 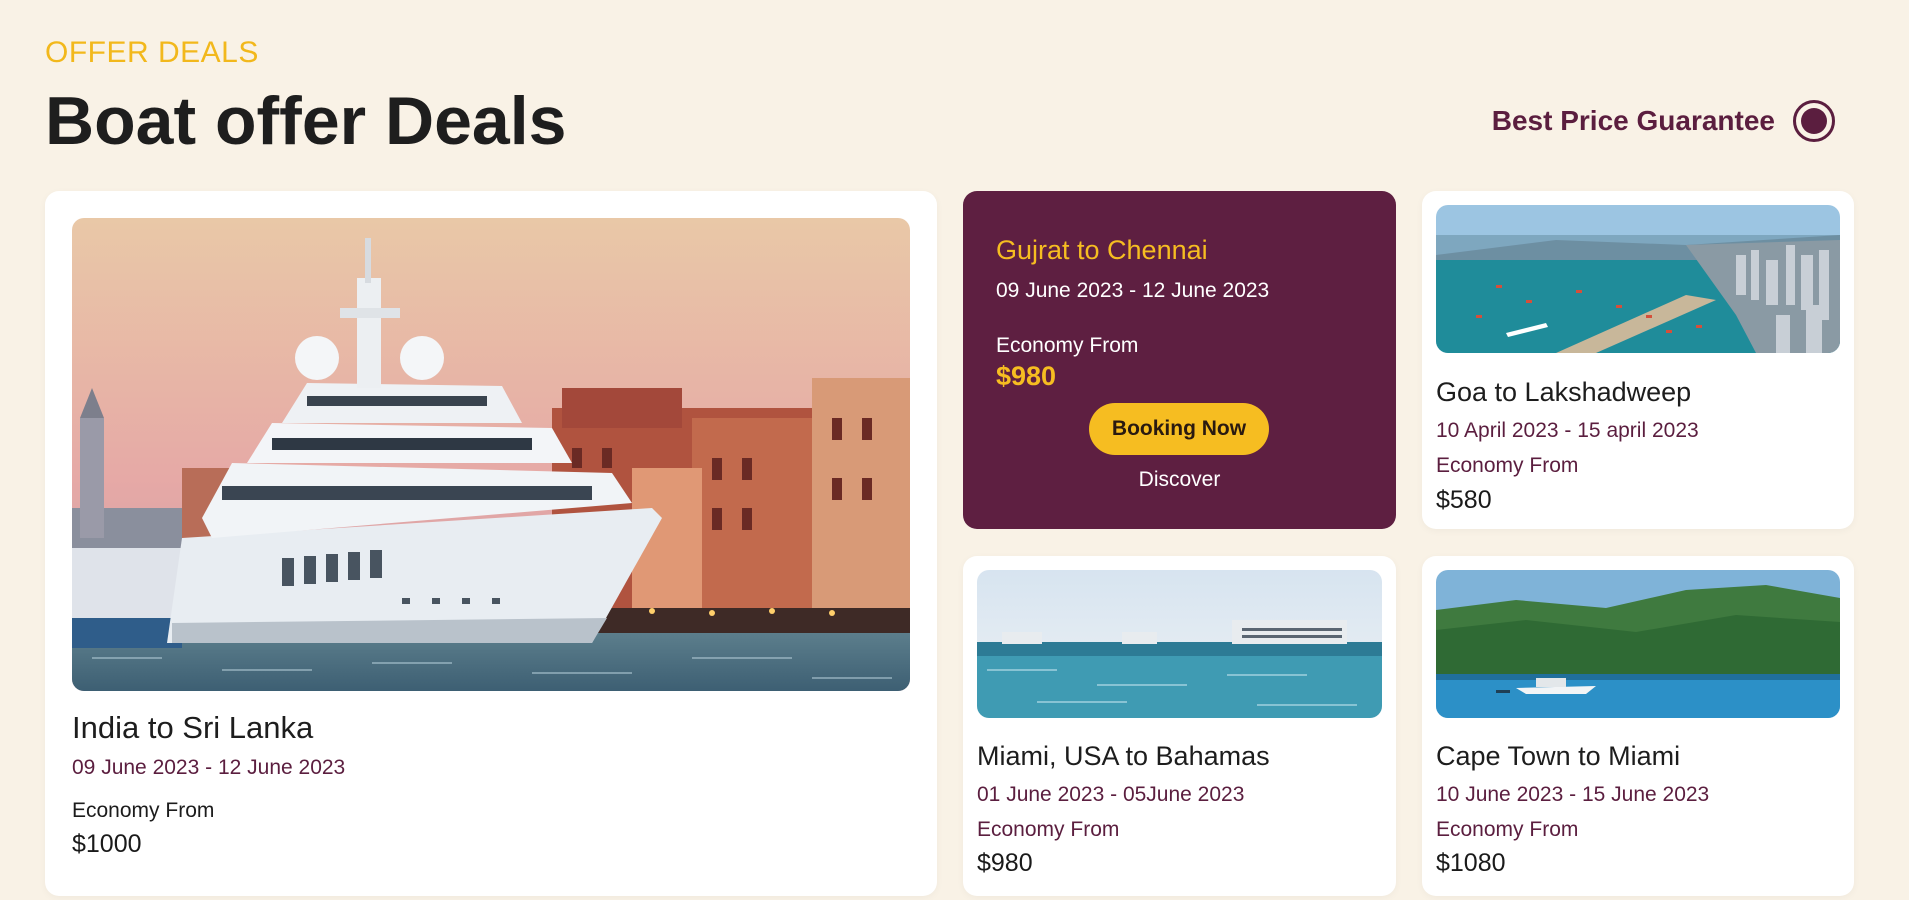 I want to click on deal-title: Cape Town to Miami, so click(x=1558, y=756).